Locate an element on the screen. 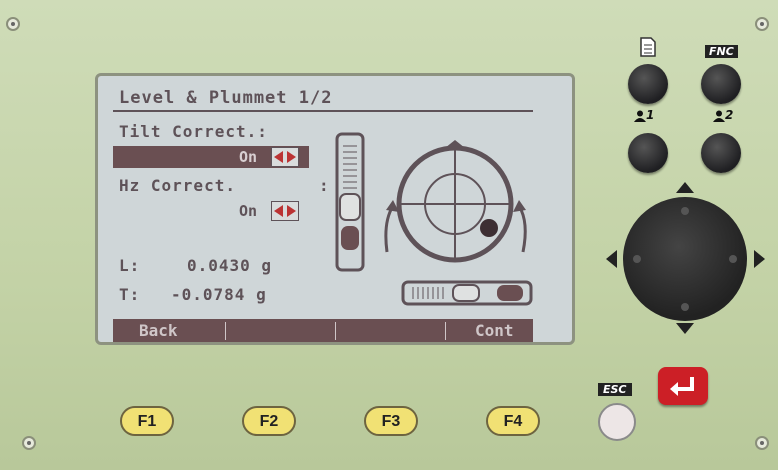 This screenshot has height=470, width=778. f4-button: F4 is located at coordinates (513, 421).